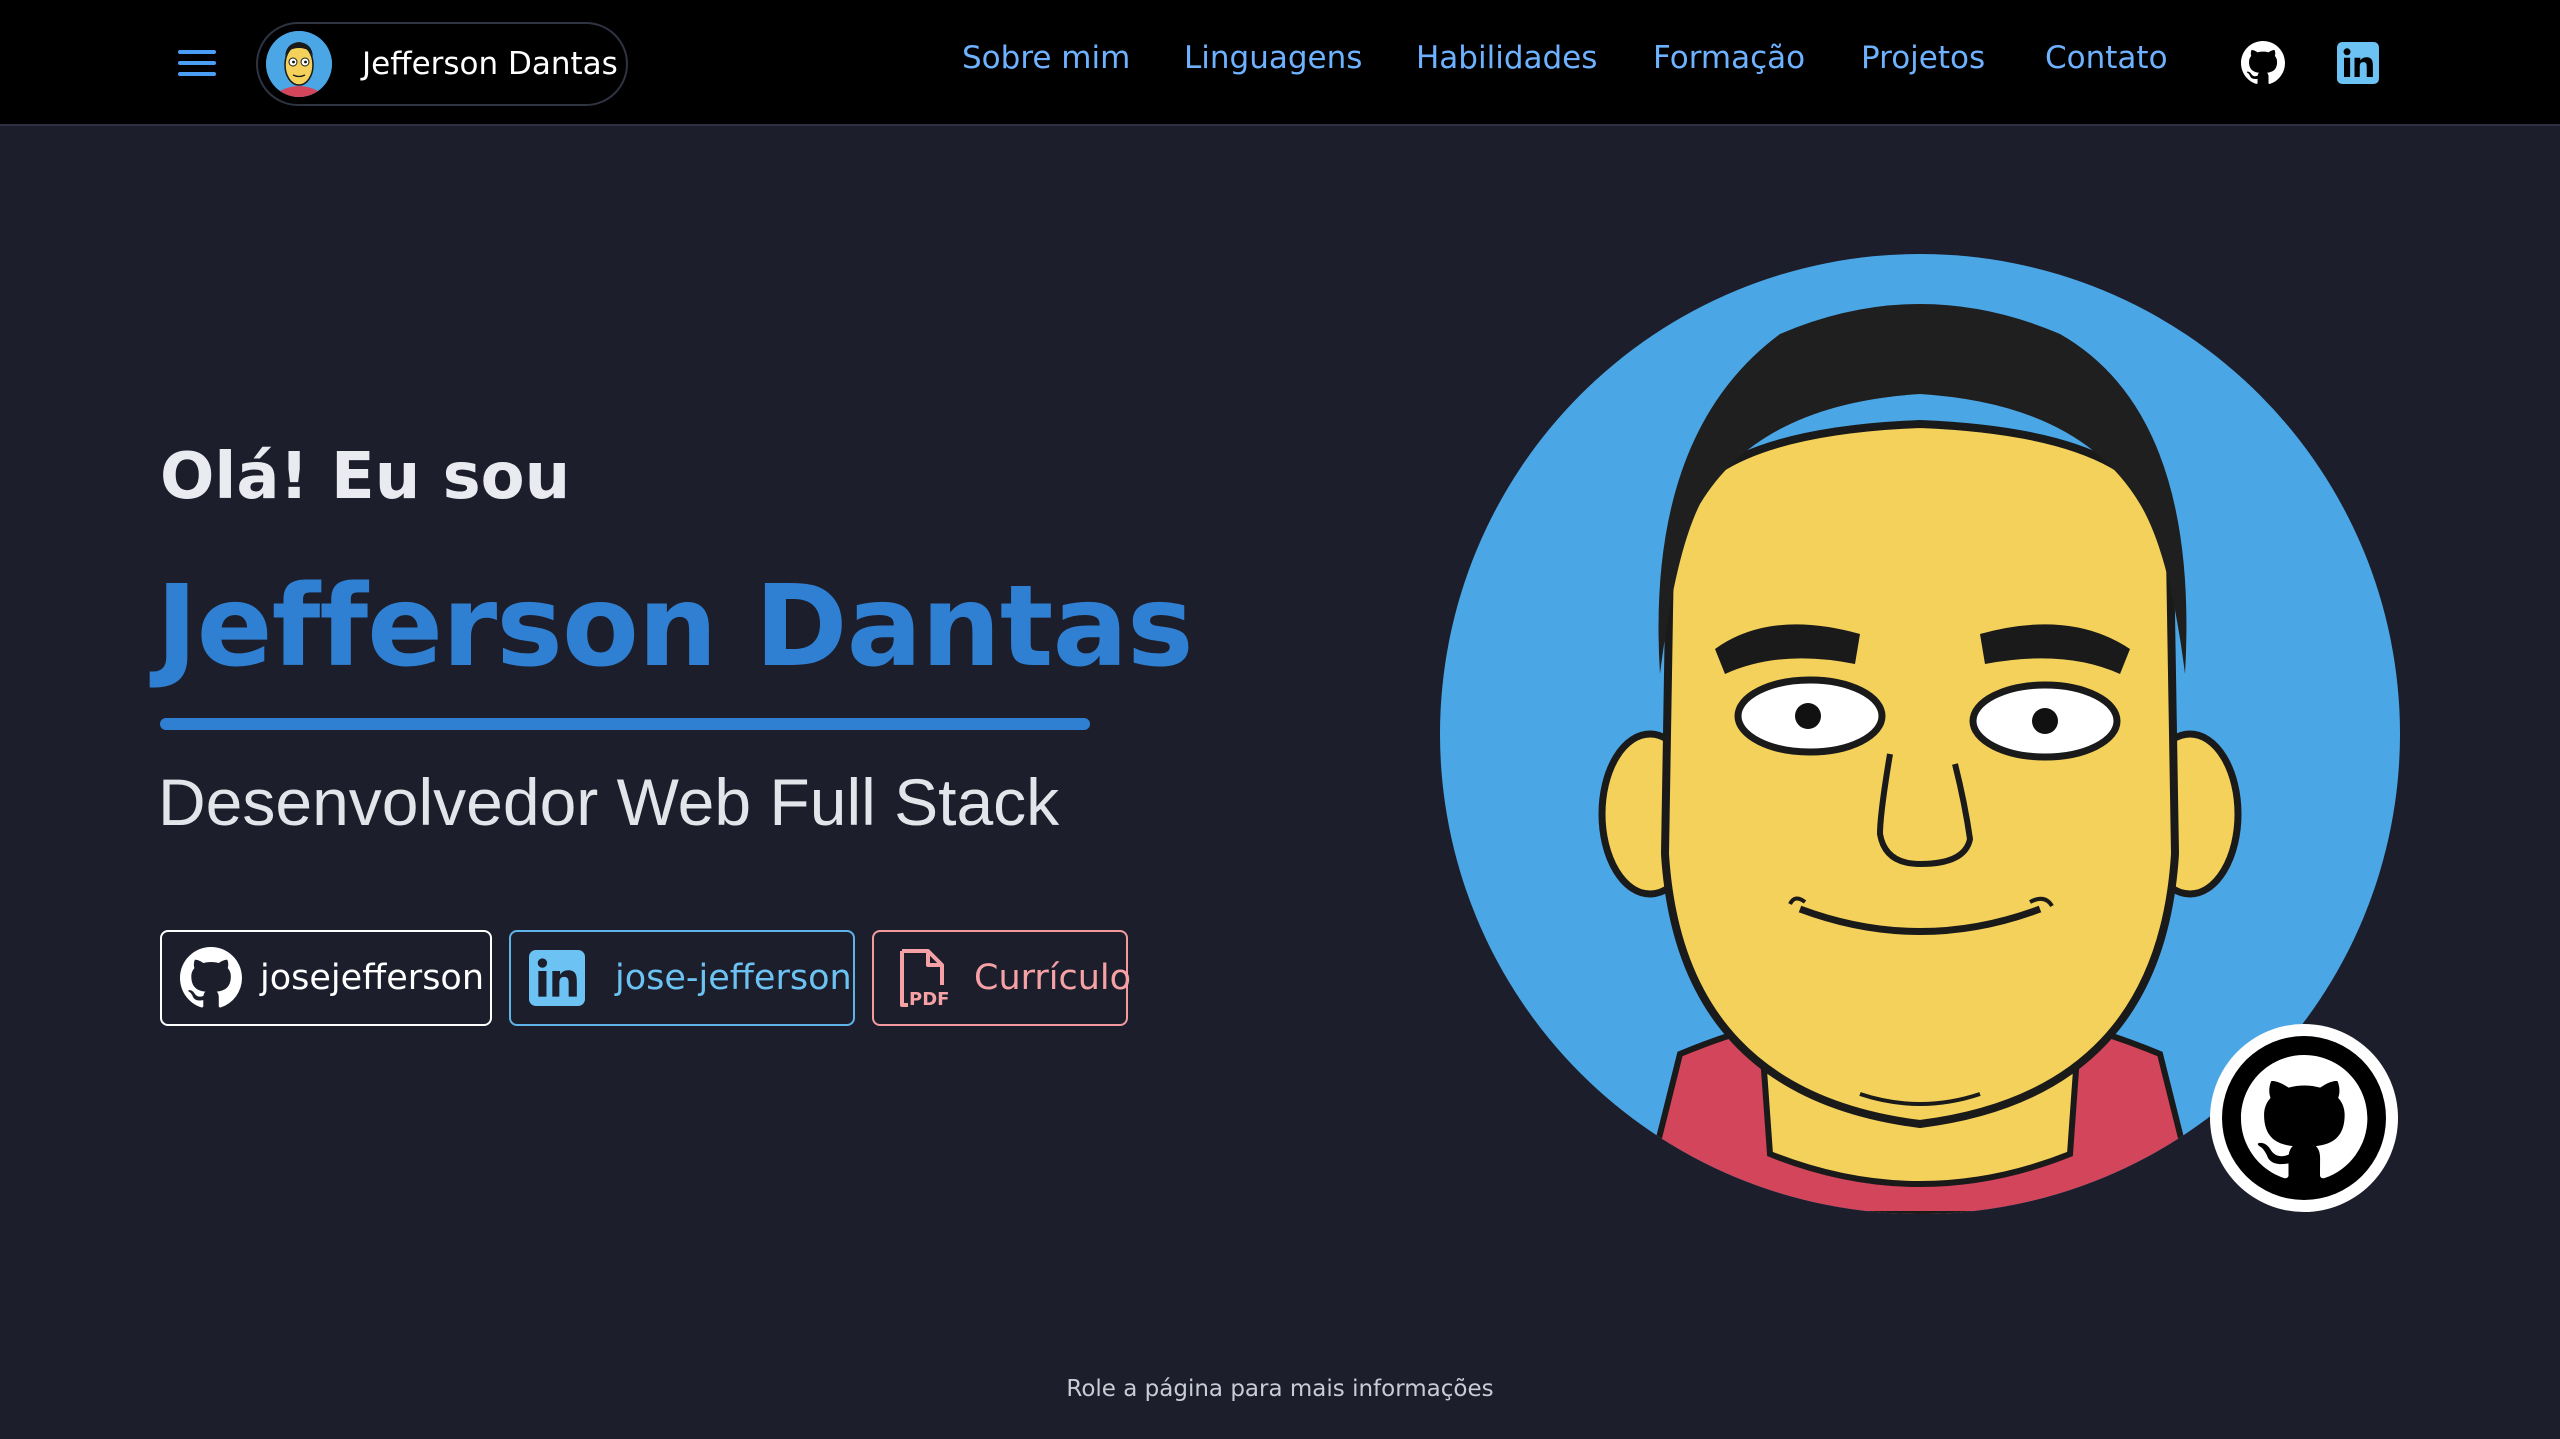  Describe the element at coordinates (365, 477) in the screenshot. I see `greeting-text: Olá! Eu sou` at that location.